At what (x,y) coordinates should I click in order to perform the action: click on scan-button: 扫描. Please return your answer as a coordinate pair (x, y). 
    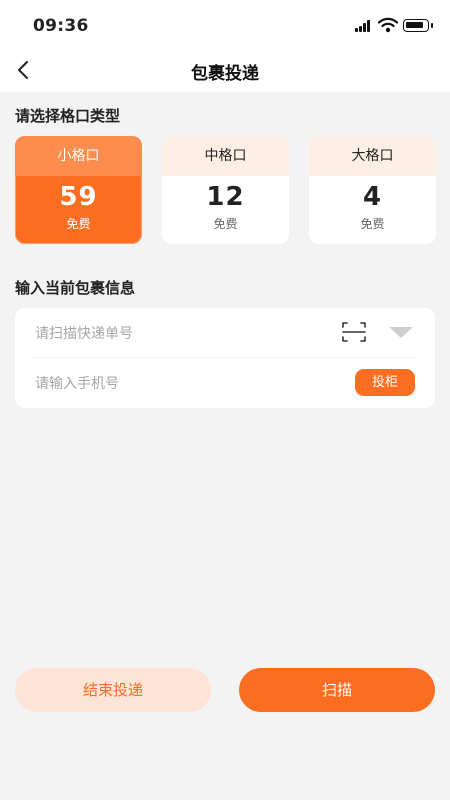
    Looking at the image, I should click on (337, 690).